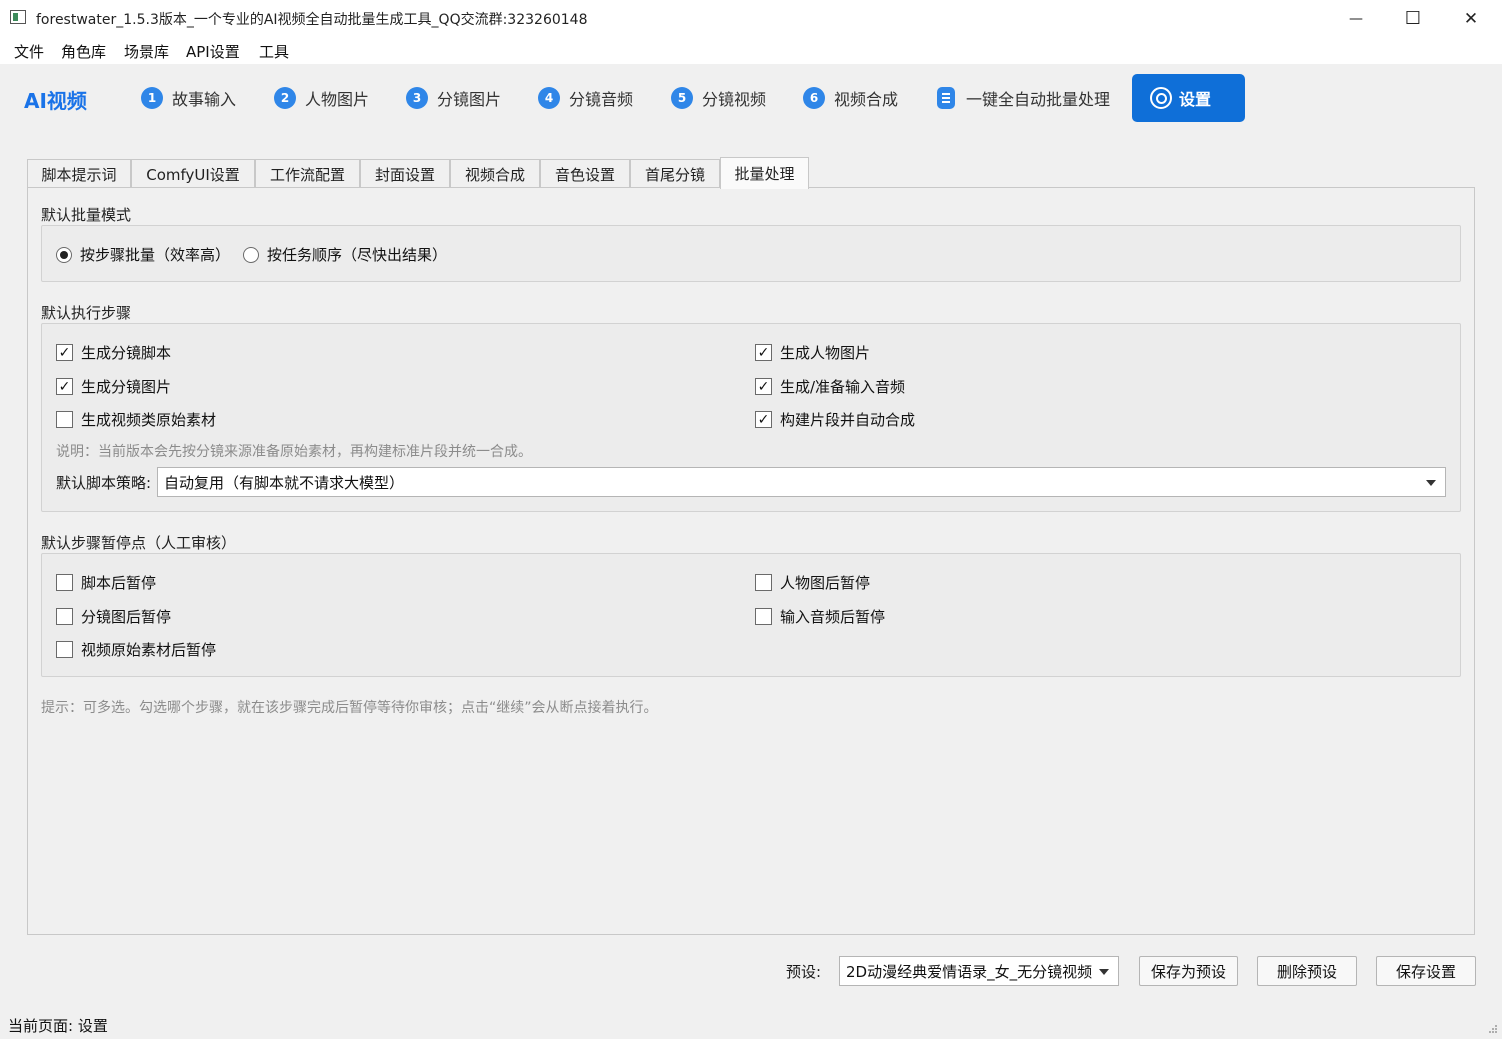 This screenshot has width=1502, height=1039. Describe the element at coordinates (1356, 18) in the screenshot. I see `minimize-button: —` at that location.